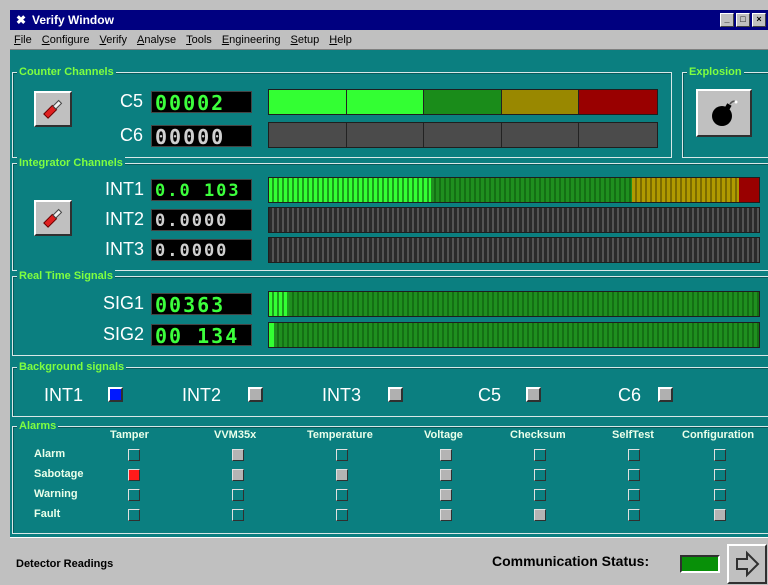 The height and width of the screenshot is (585, 768). Describe the element at coordinates (21, 20) in the screenshot. I see `app-icon: ✖` at that location.